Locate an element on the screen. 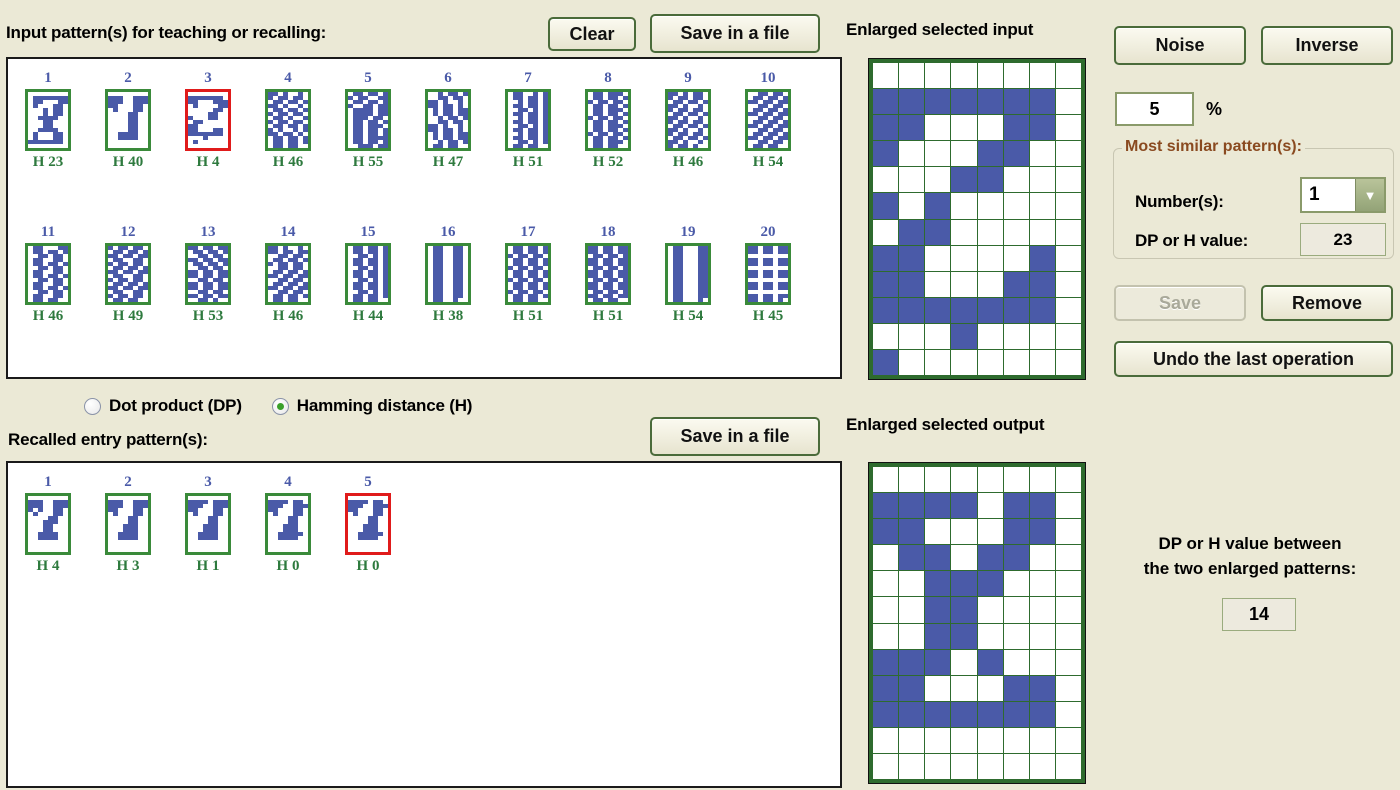 This screenshot has width=1400, height=790. inverse-button: Inverse is located at coordinates (1327, 45).